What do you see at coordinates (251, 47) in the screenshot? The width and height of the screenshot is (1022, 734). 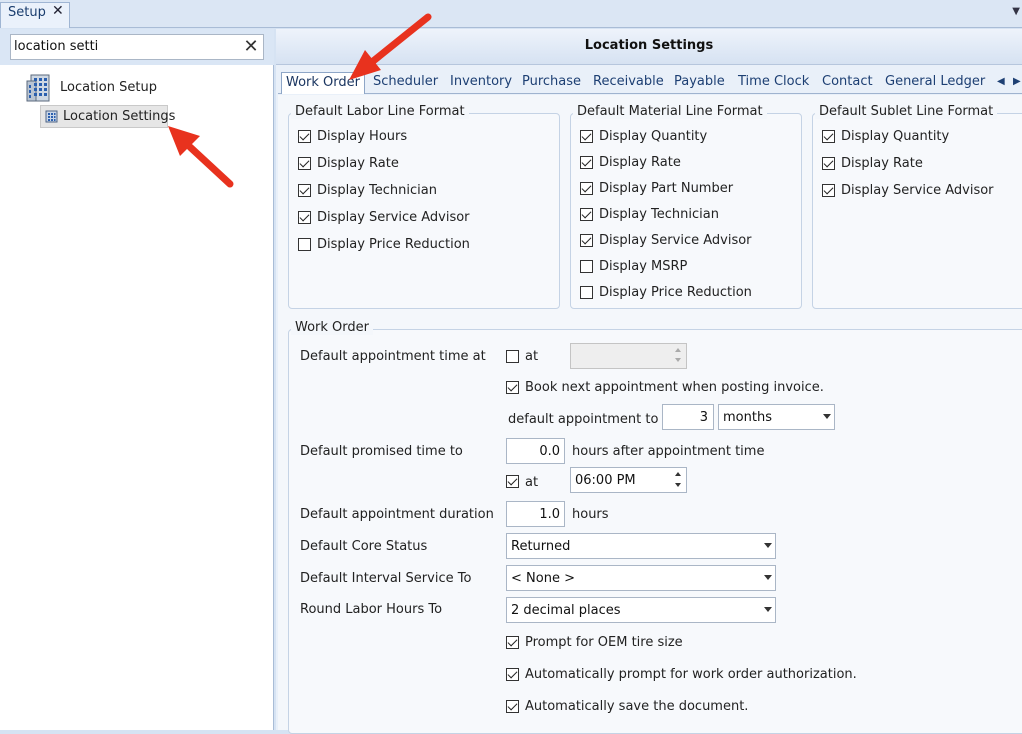 I see `clear-search-icon: ✕` at bounding box center [251, 47].